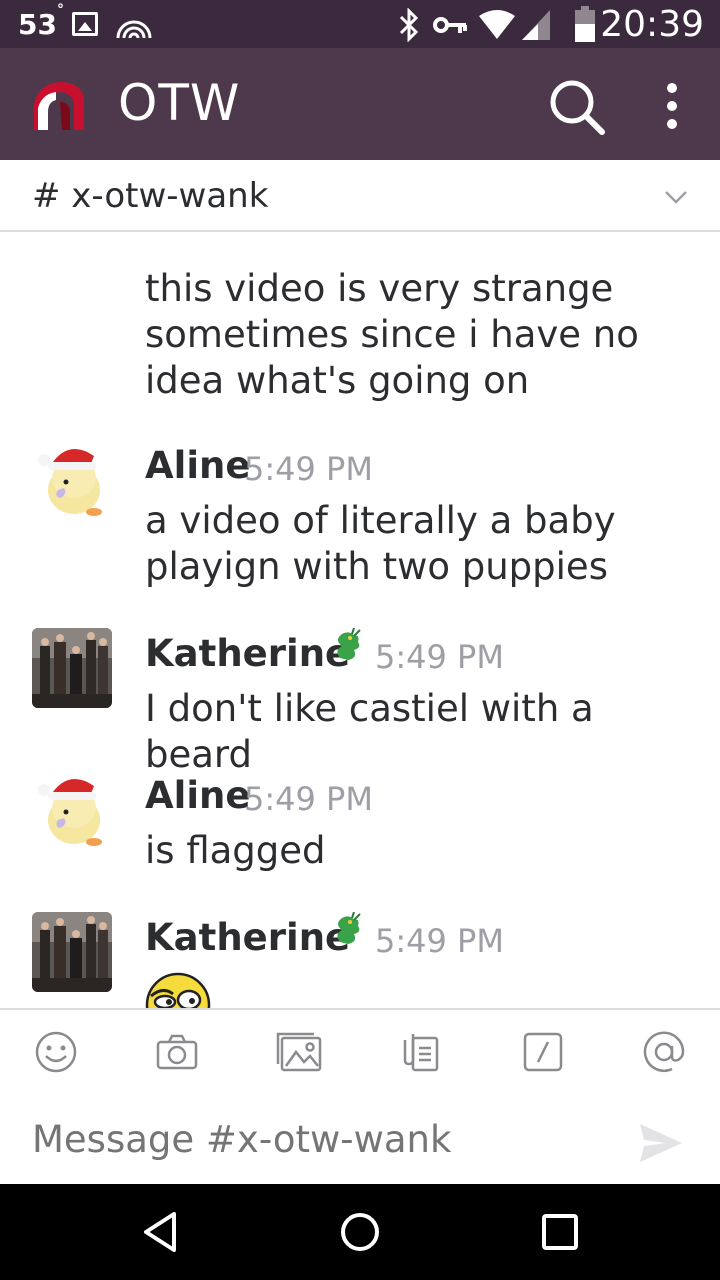  What do you see at coordinates (178, 990) in the screenshot?
I see `suspicious-face-emoji` at bounding box center [178, 990].